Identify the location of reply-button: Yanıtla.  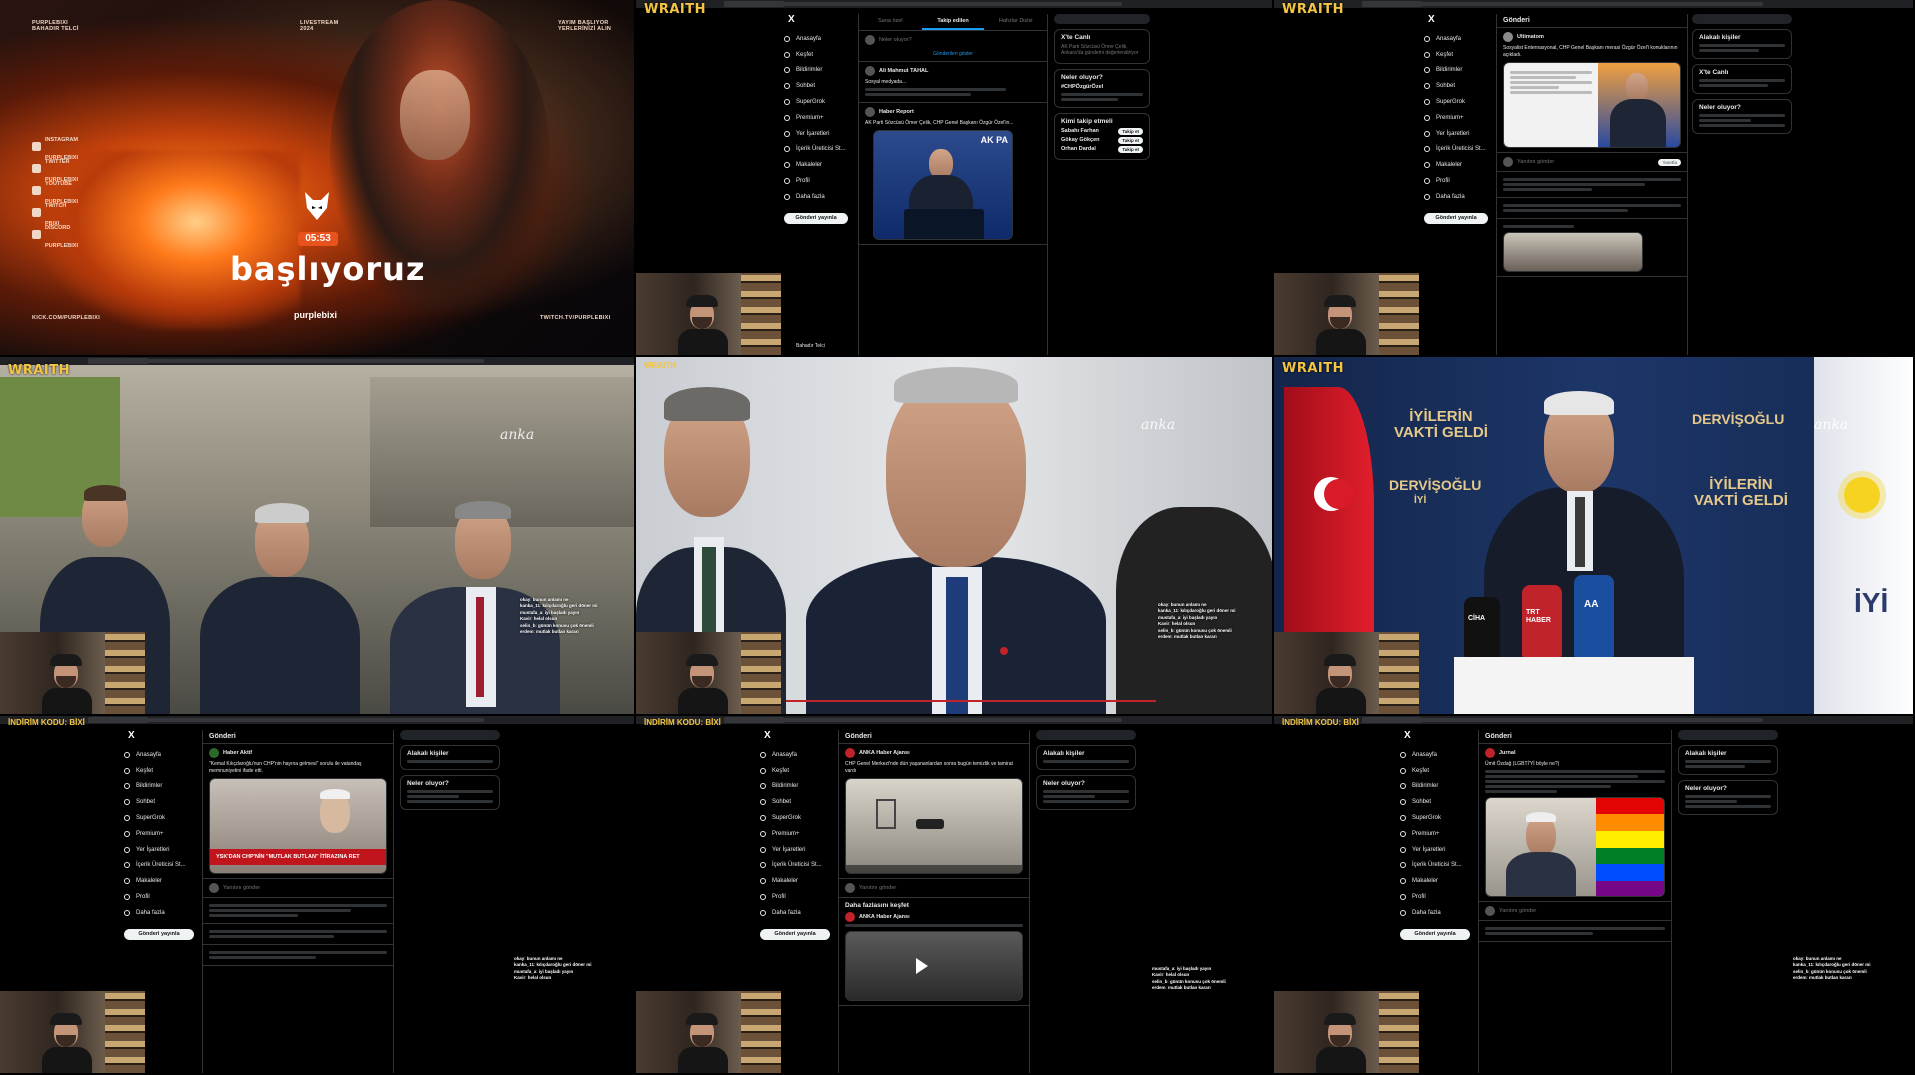
(1669, 162).